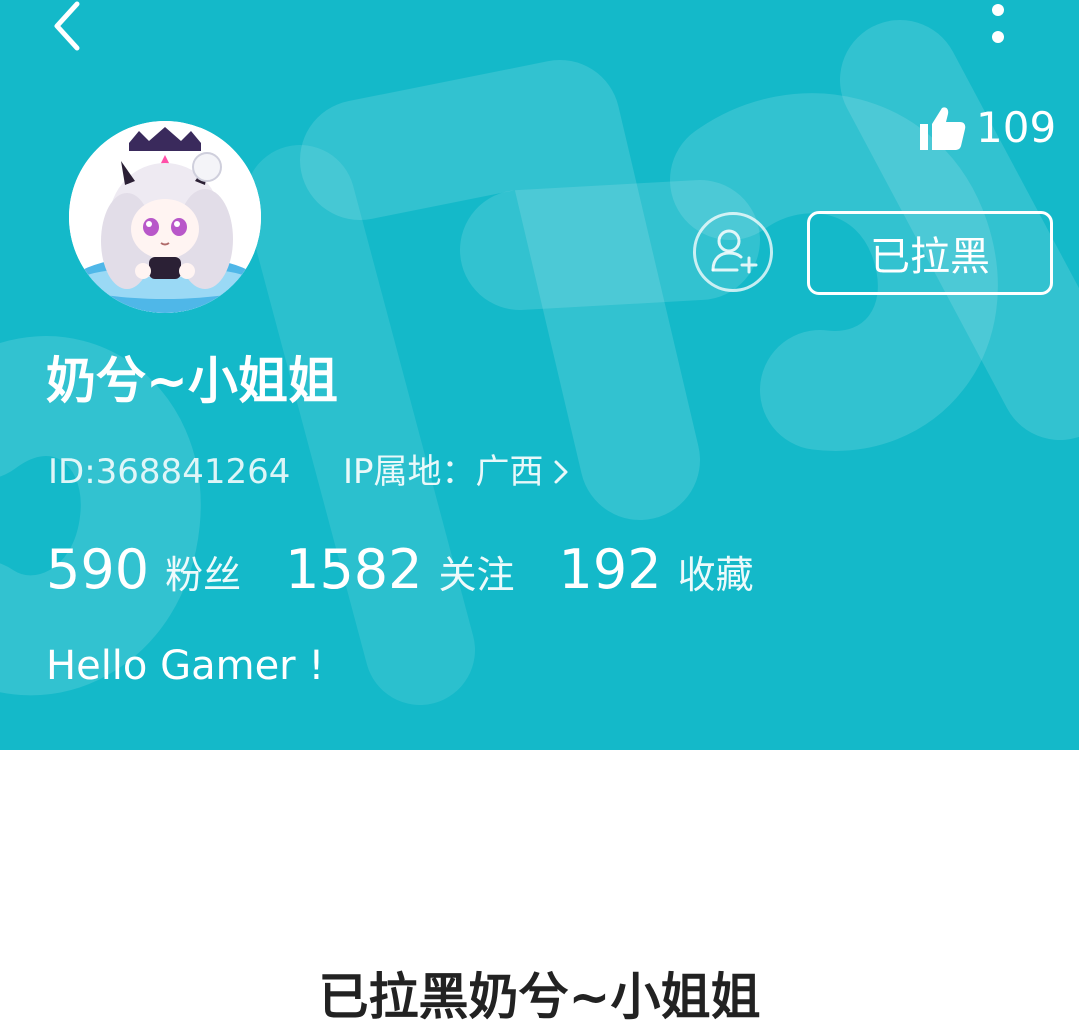 This screenshot has width=1079, height=1032. Describe the element at coordinates (98, 569) in the screenshot. I see `stat-value: 590` at that location.